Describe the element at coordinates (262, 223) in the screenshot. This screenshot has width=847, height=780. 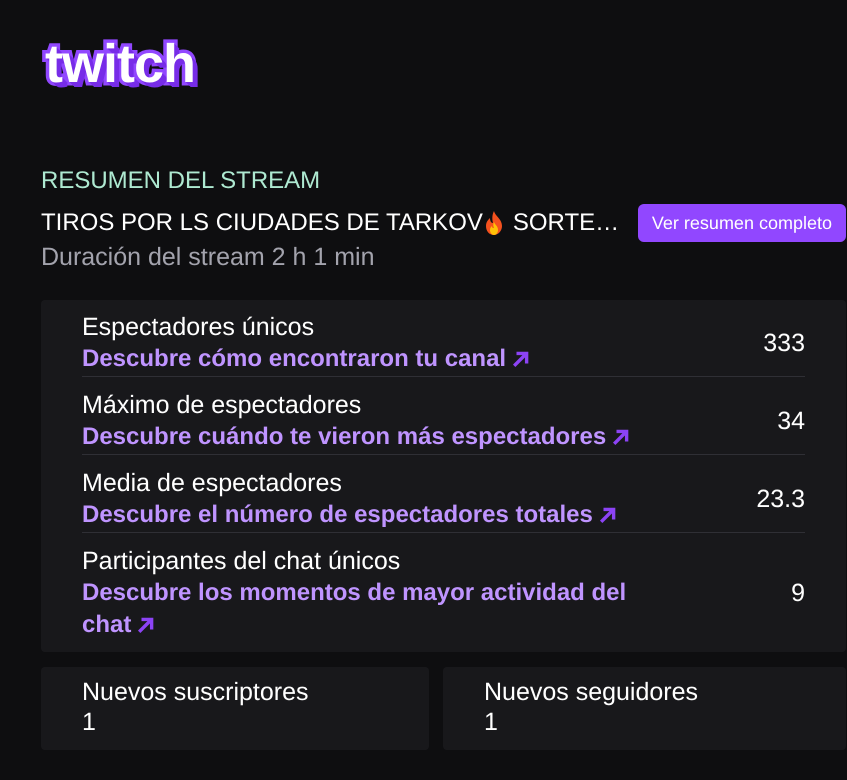
I see `stream-title: TIROS POR LS CIUDADES DE TARKOV` at that location.